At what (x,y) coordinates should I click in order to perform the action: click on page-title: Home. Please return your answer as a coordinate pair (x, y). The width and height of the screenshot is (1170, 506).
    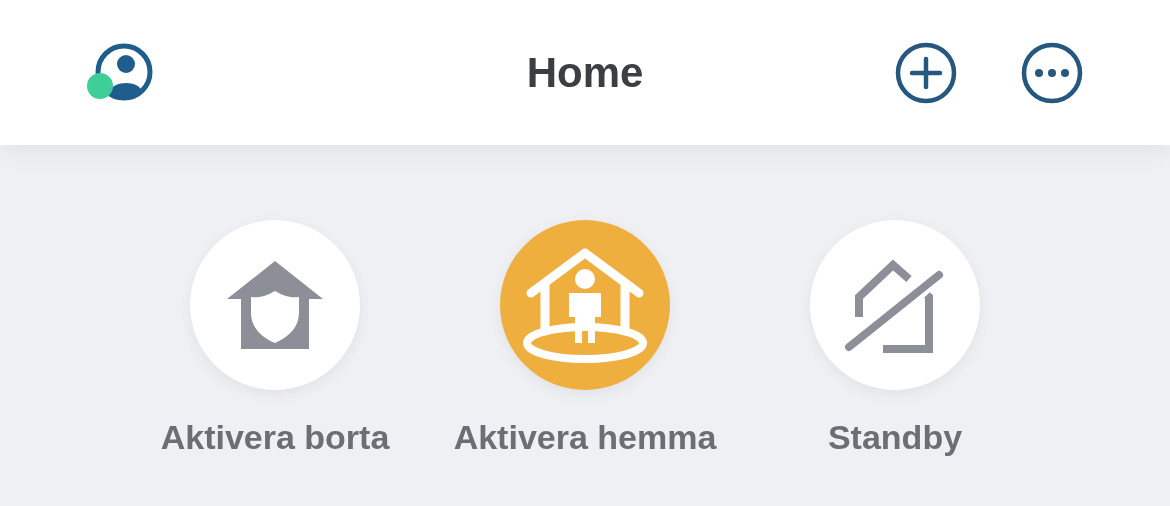
    Looking at the image, I should click on (585, 72).